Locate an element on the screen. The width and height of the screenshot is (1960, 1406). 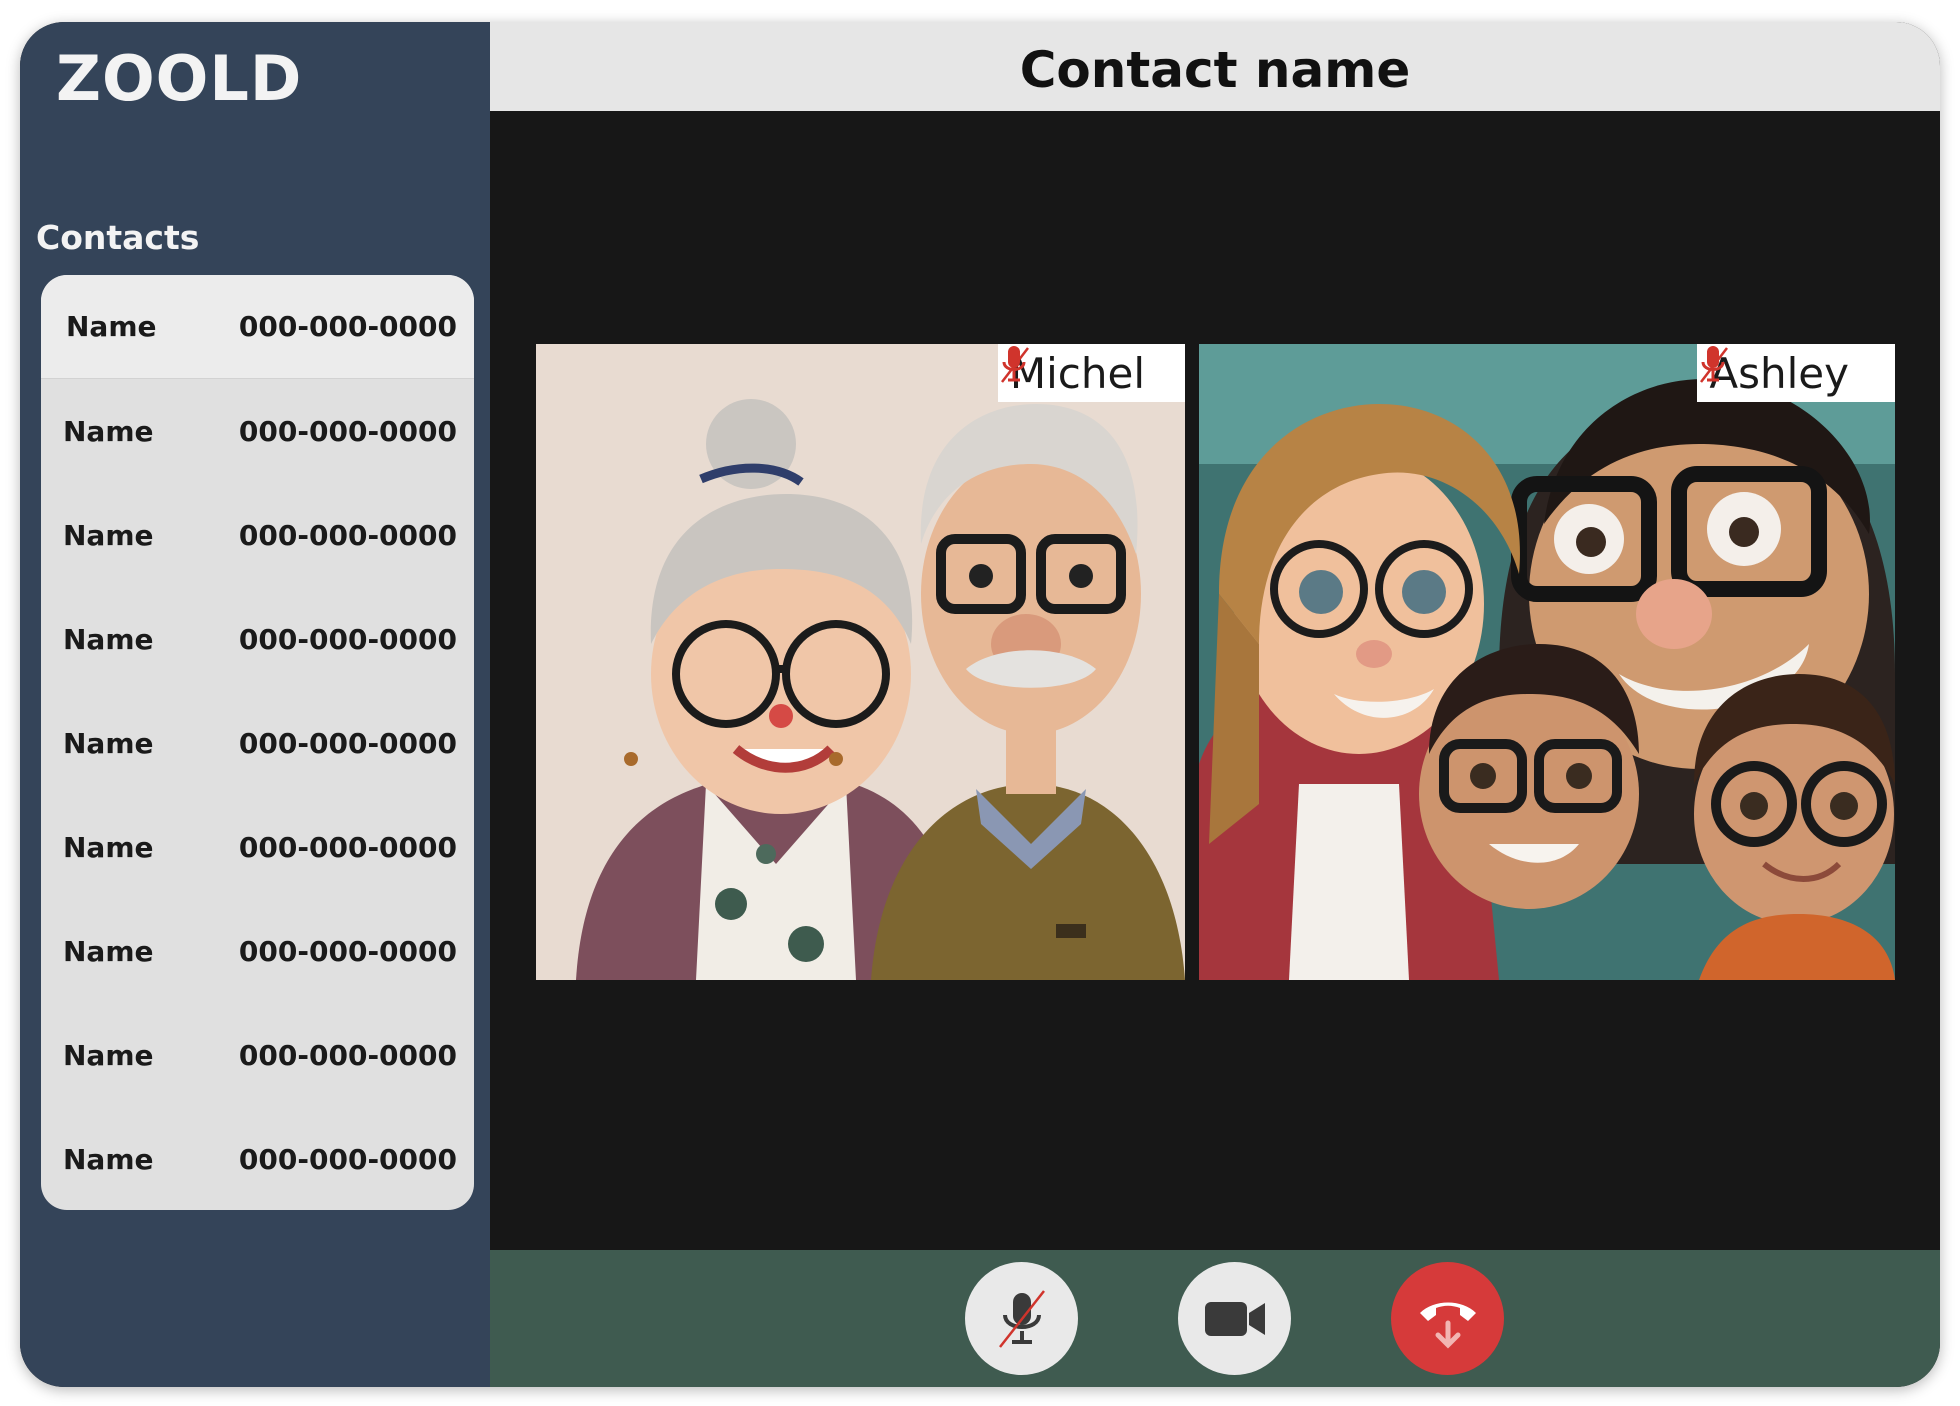
mute-button is located at coordinates (1021, 1318).